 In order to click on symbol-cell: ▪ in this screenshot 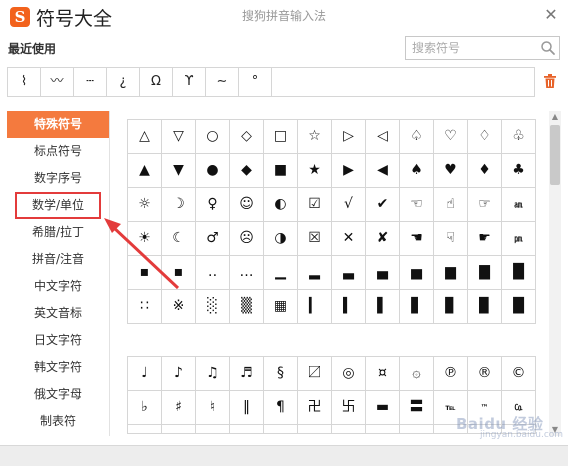, I will do `click(145, 273)`.